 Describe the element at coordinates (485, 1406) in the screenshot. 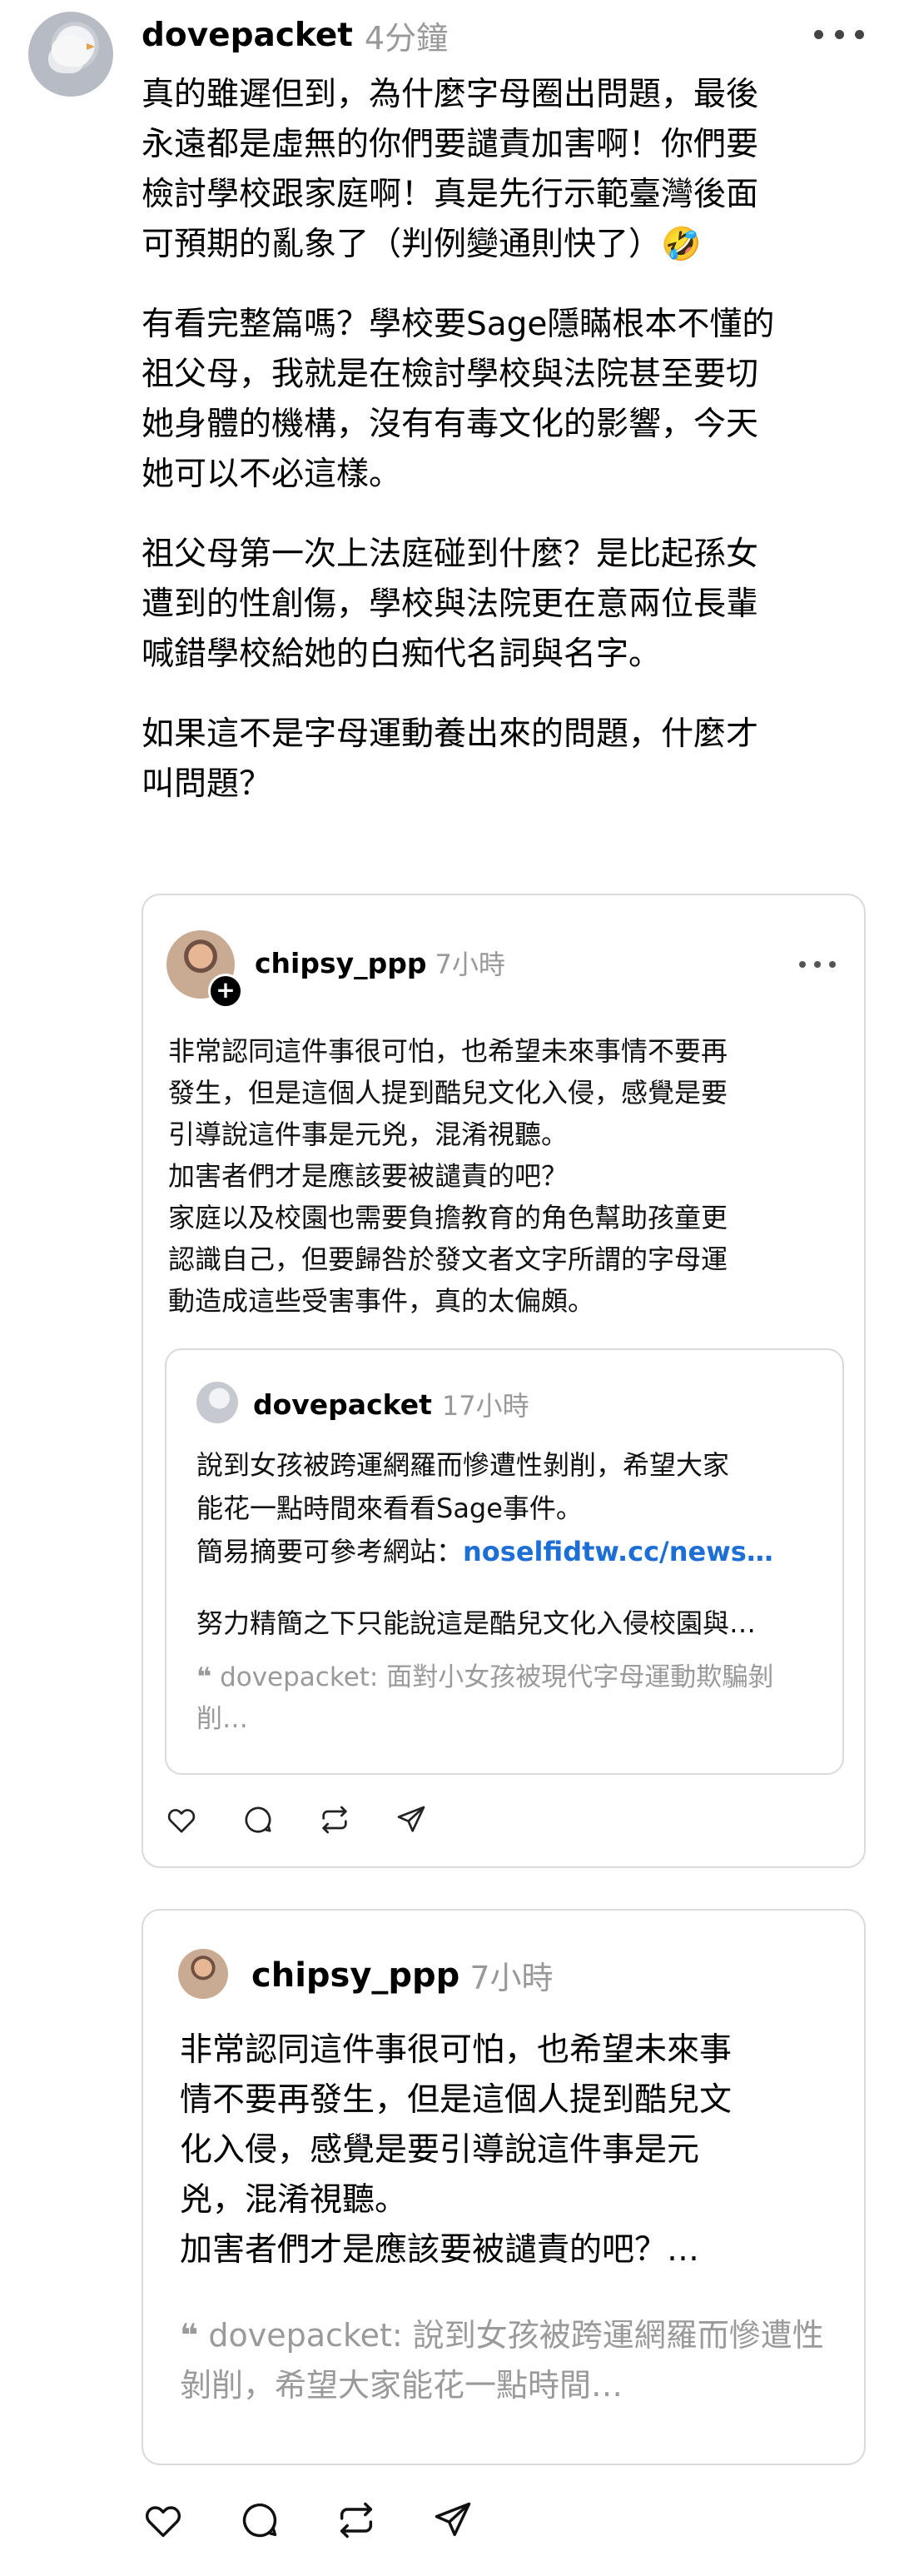

I see `nested-time: 17小時` at that location.